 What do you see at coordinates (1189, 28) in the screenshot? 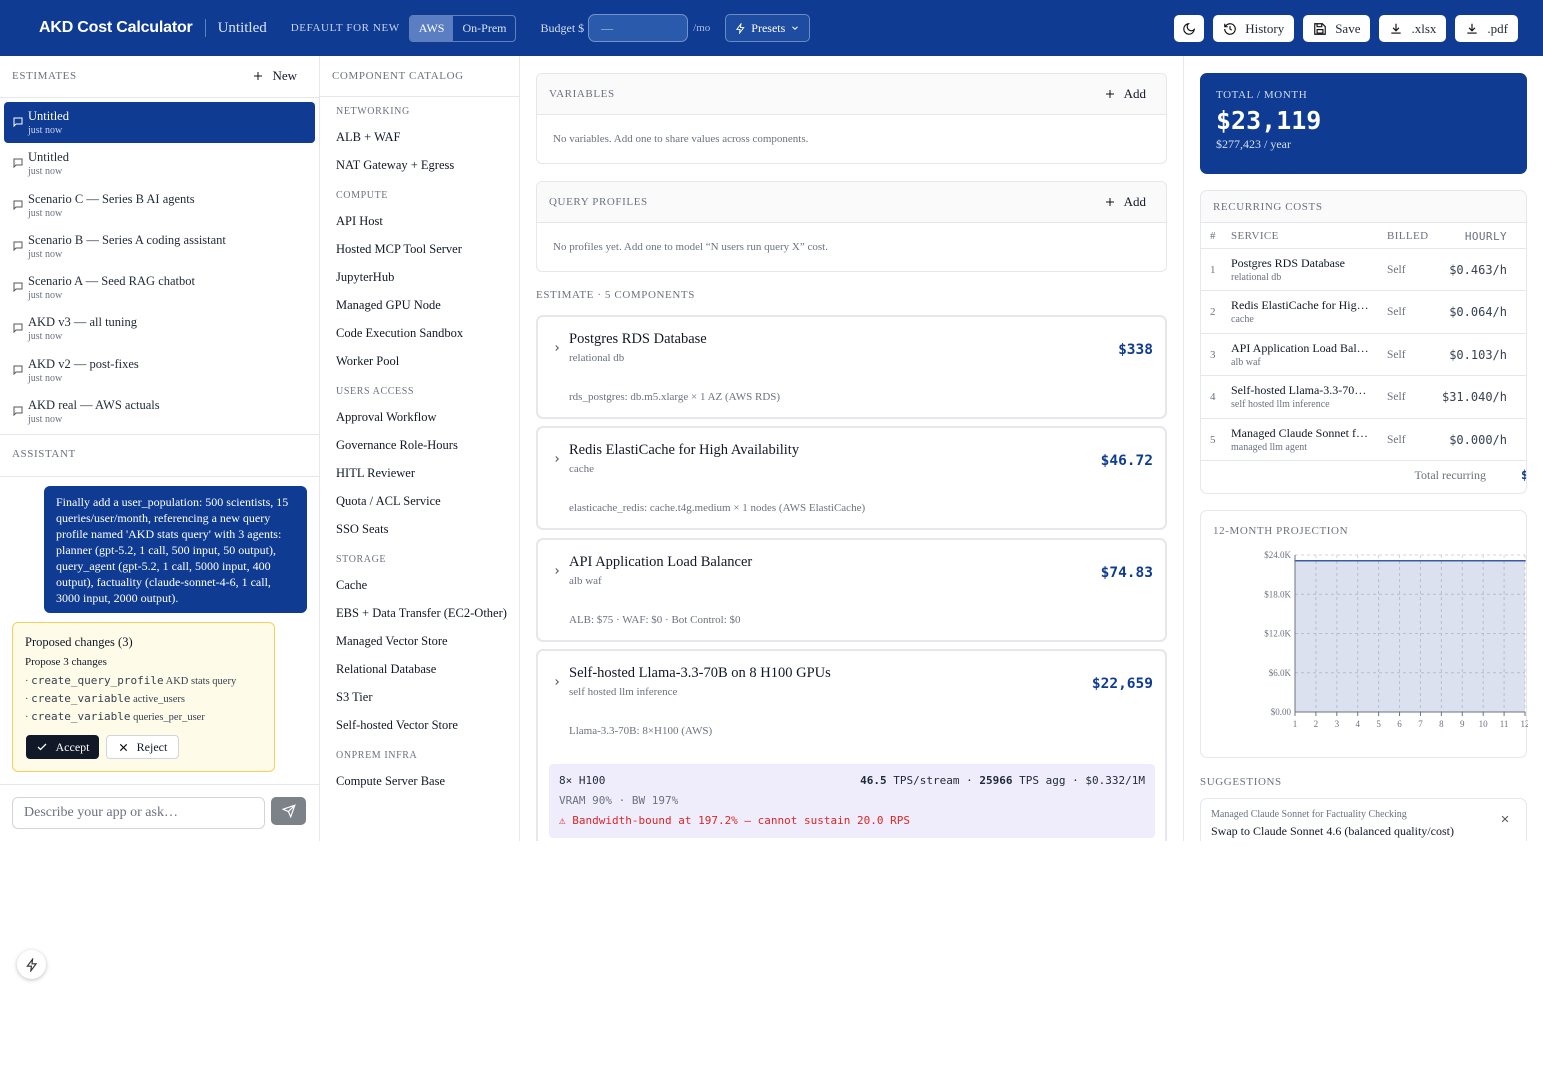
I see `theme-toggle-button` at bounding box center [1189, 28].